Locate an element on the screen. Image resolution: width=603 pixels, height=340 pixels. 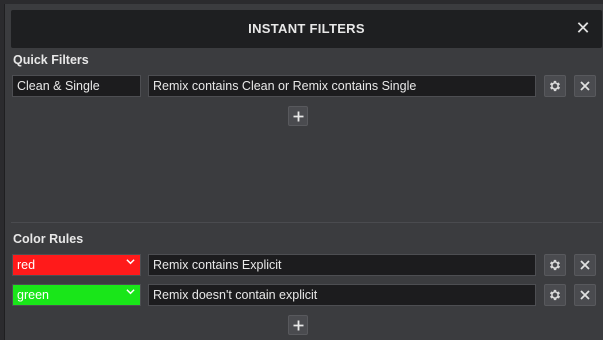
quick-filter-remove-button is located at coordinates (585, 86).